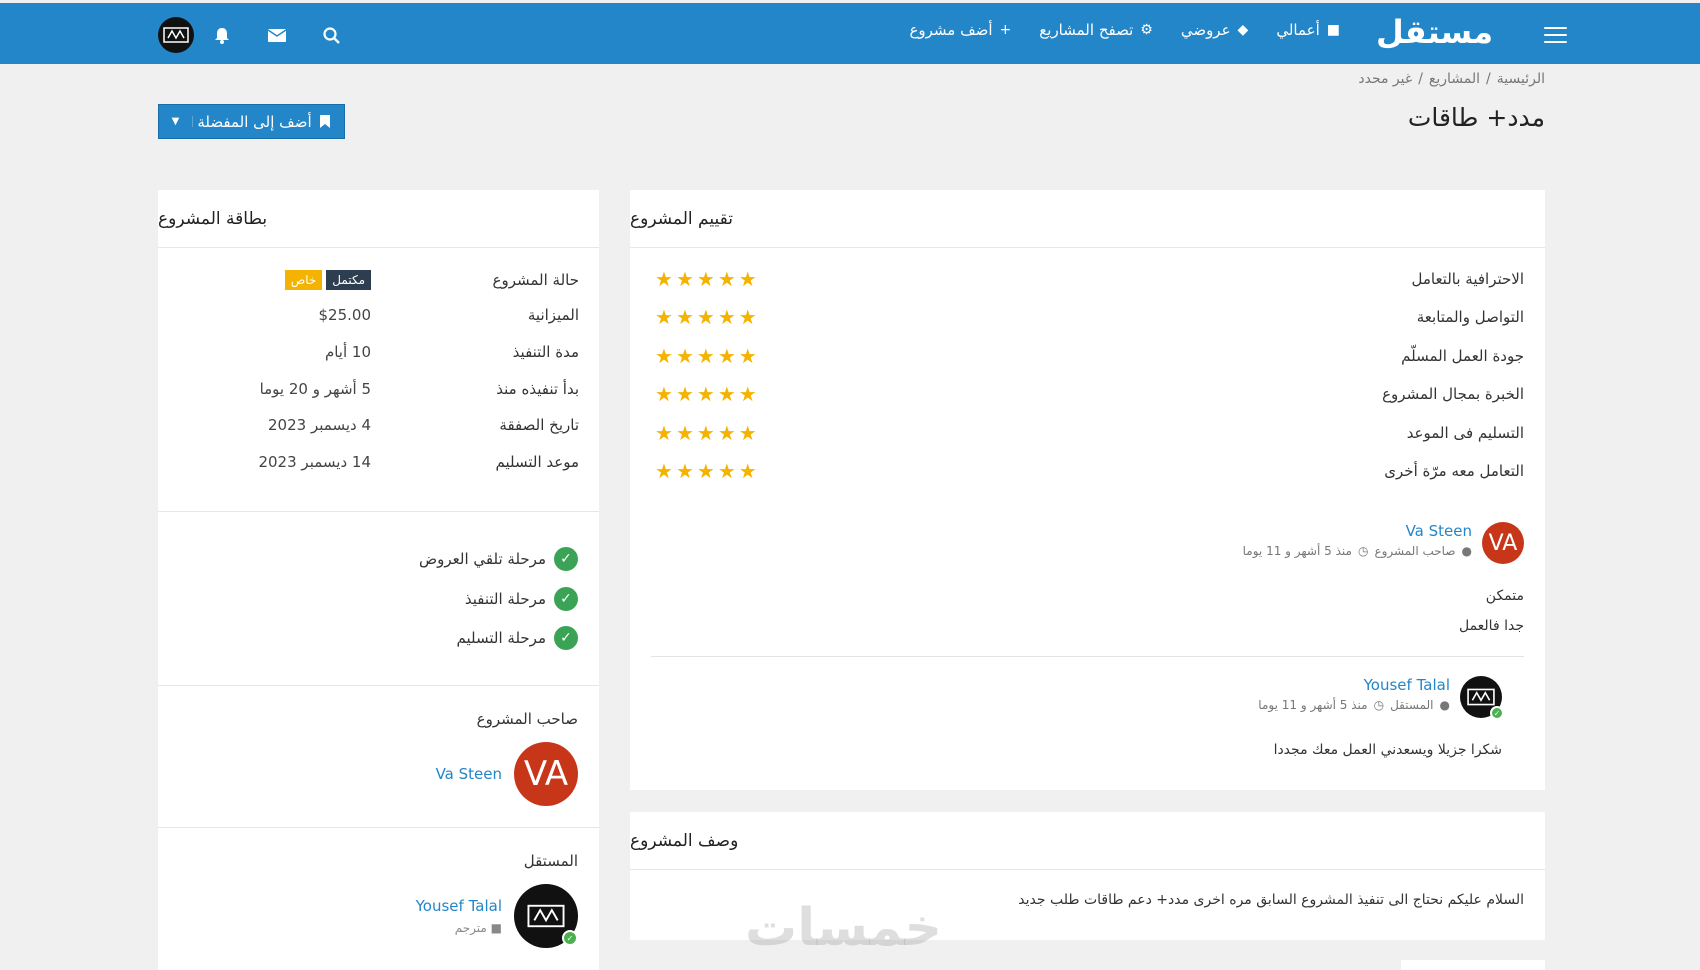 Image resolution: width=1700 pixels, height=970 pixels. What do you see at coordinates (176, 35) in the screenshot?
I see `user-avatar` at bounding box center [176, 35].